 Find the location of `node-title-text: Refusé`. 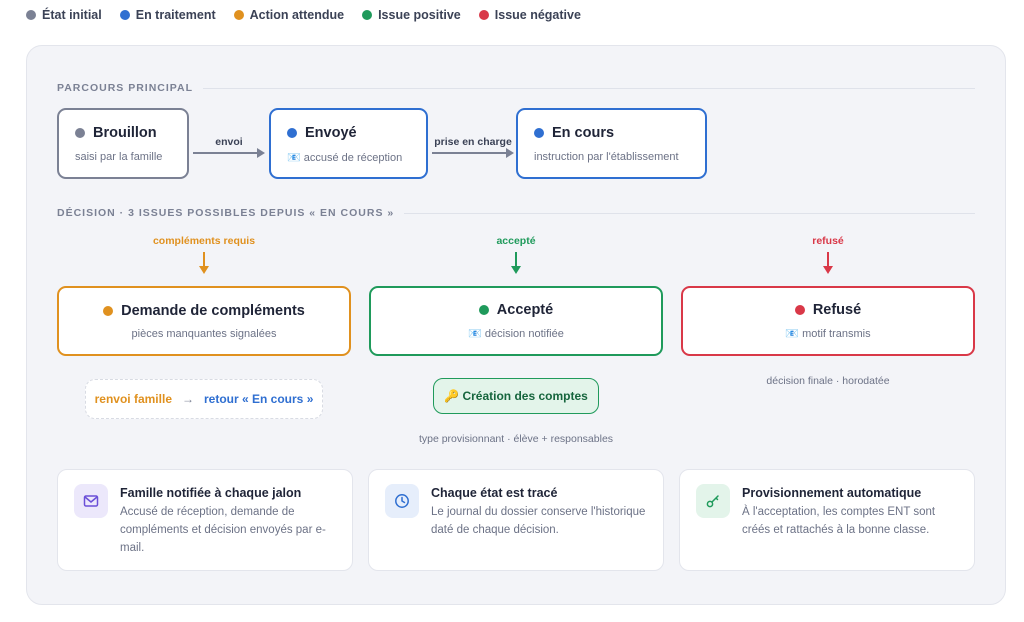

node-title-text: Refusé is located at coordinates (837, 310).